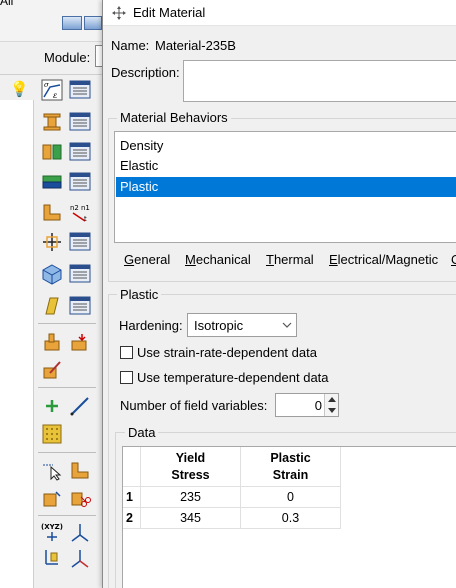  I want to click on description-field, so click(319, 81).